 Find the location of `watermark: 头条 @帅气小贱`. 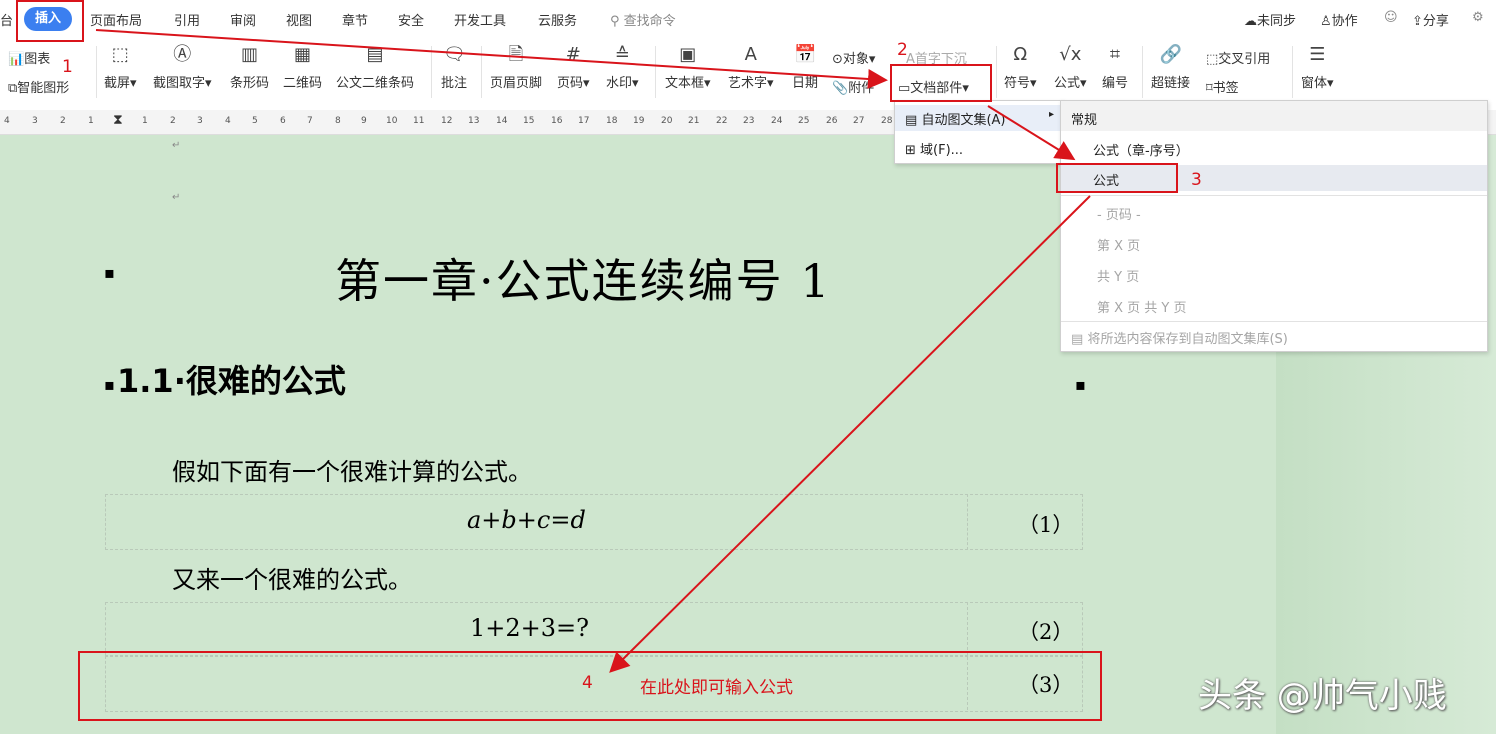

watermark: 头条 @帅气小贱 is located at coordinates (1322, 696).